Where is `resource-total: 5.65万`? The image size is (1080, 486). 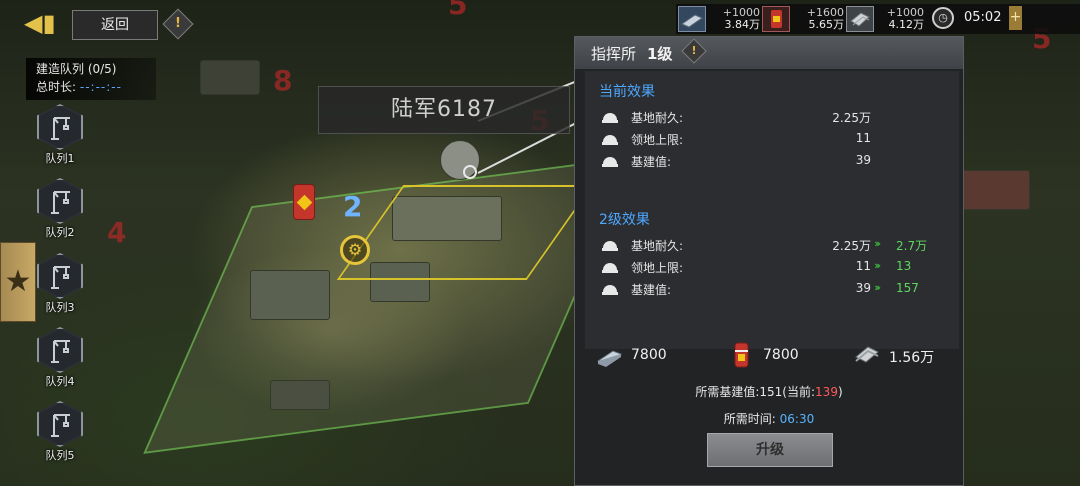
resource-total: 5.65万 is located at coordinates (826, 24).